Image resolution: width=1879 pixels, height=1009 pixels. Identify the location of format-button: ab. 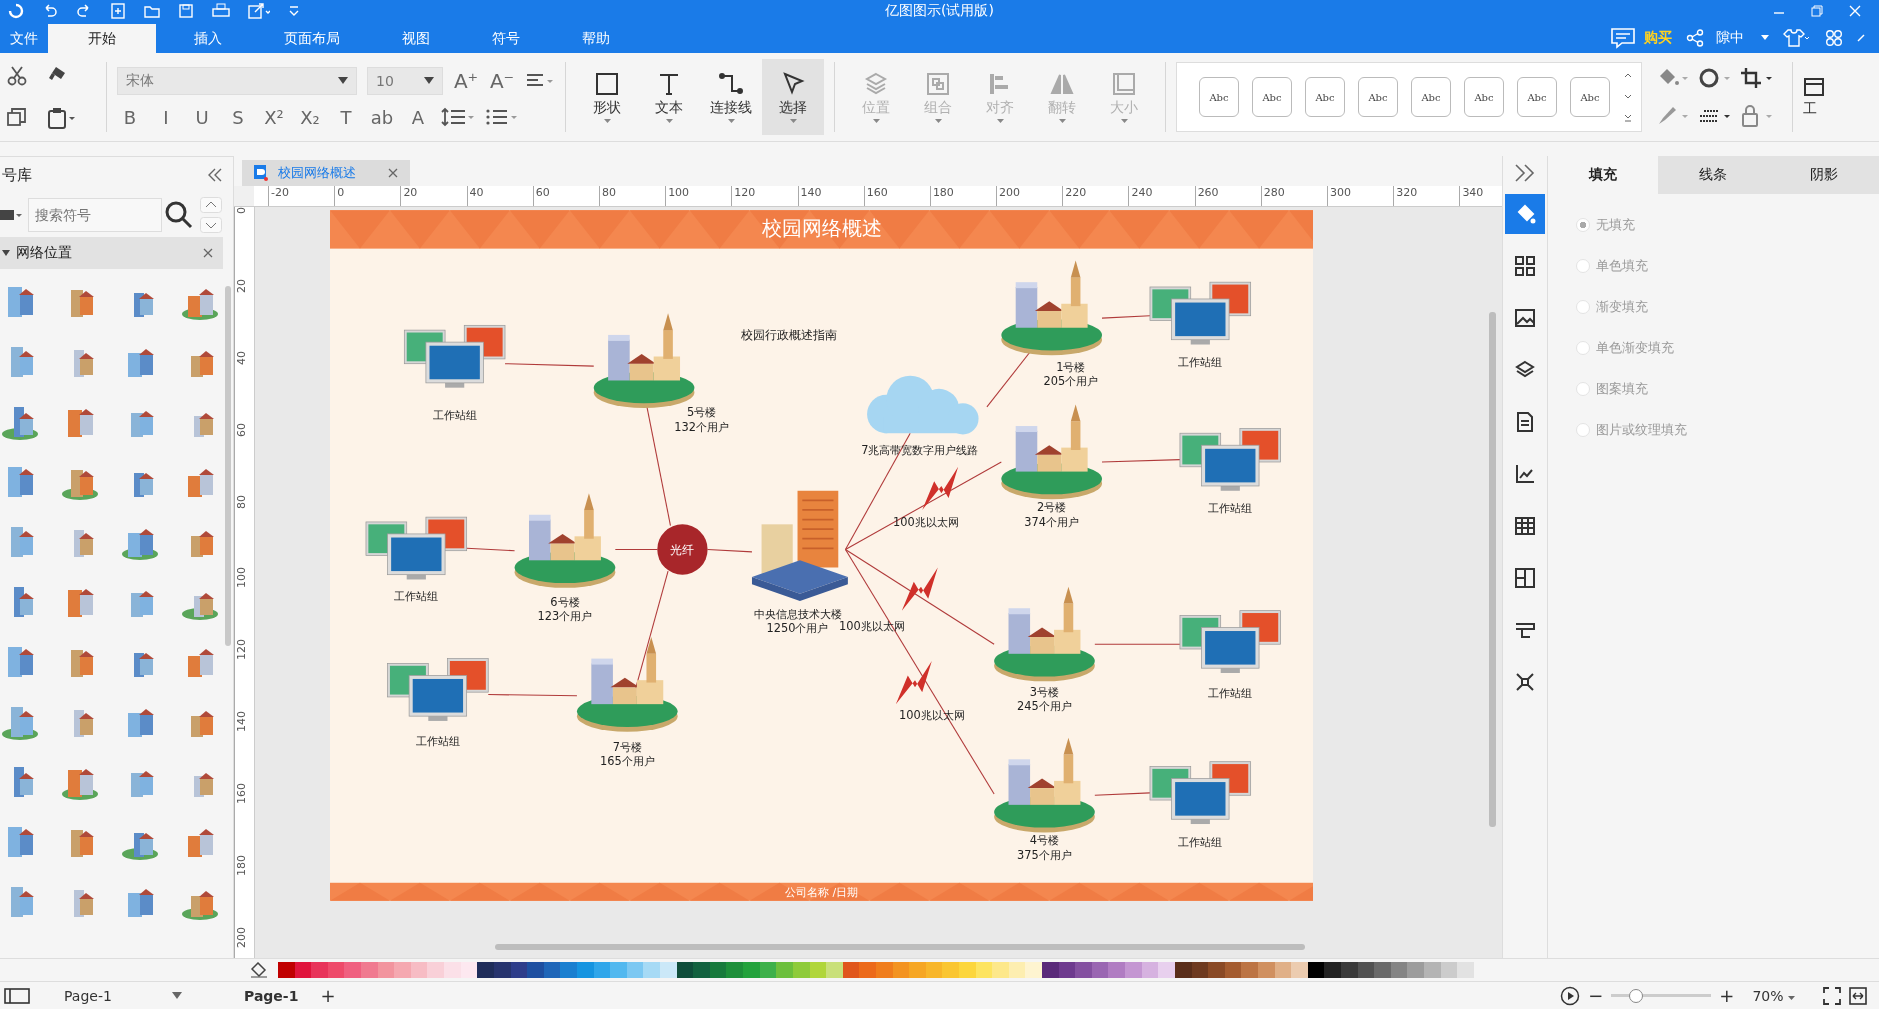
(382, 117).